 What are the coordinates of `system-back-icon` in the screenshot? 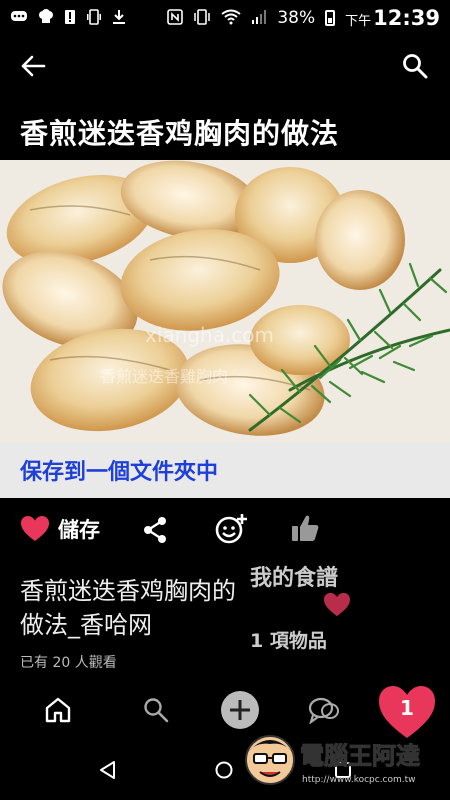 It's located at (108, 772).